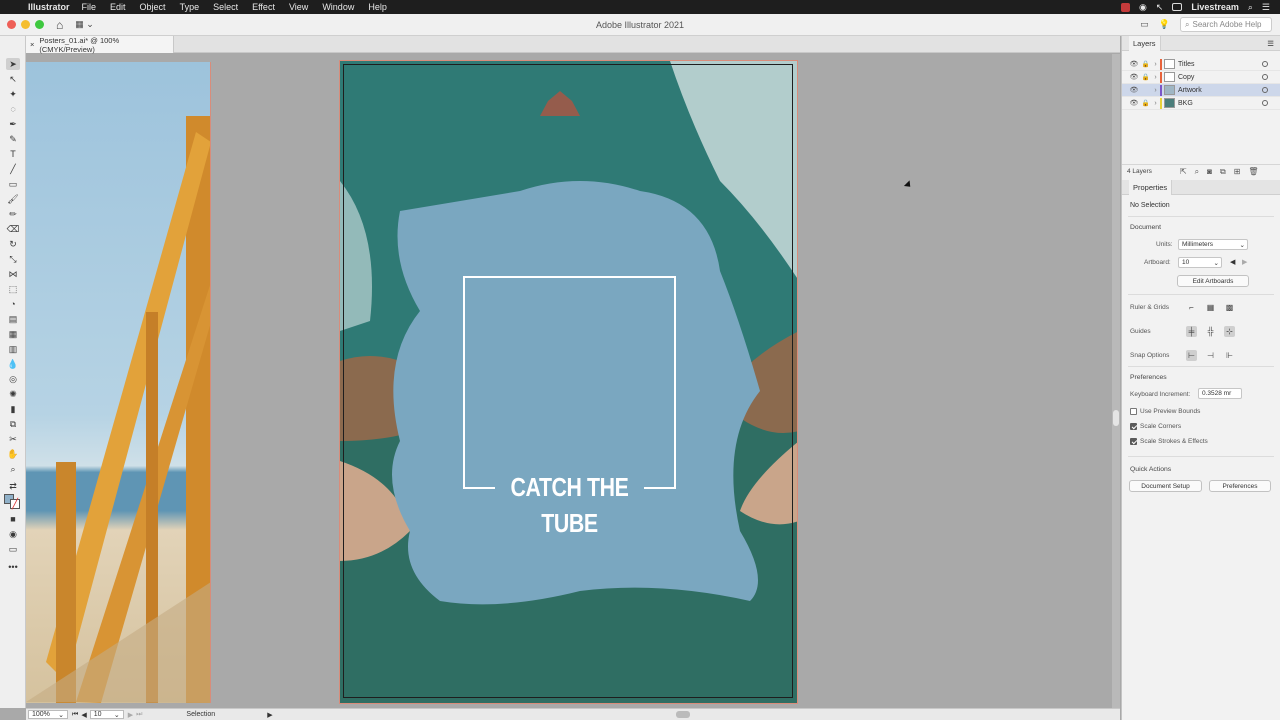 This screenshot has width=1280, height=720. Describe the element at coordinates (13, 289) in the screenshot. I see `free-transform-tool-icon: ⬚` at that location.